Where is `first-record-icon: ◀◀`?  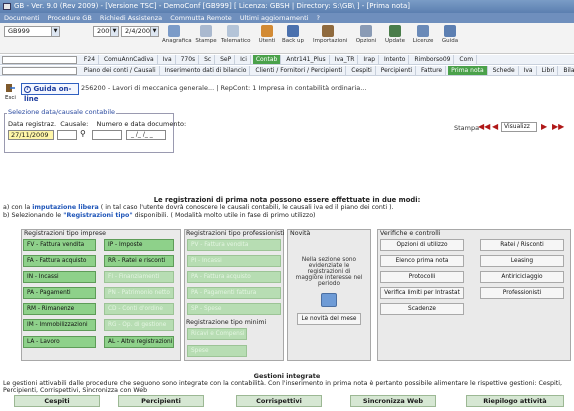
first-record-icon: ◀◀ is located at coordinates (484, 126).